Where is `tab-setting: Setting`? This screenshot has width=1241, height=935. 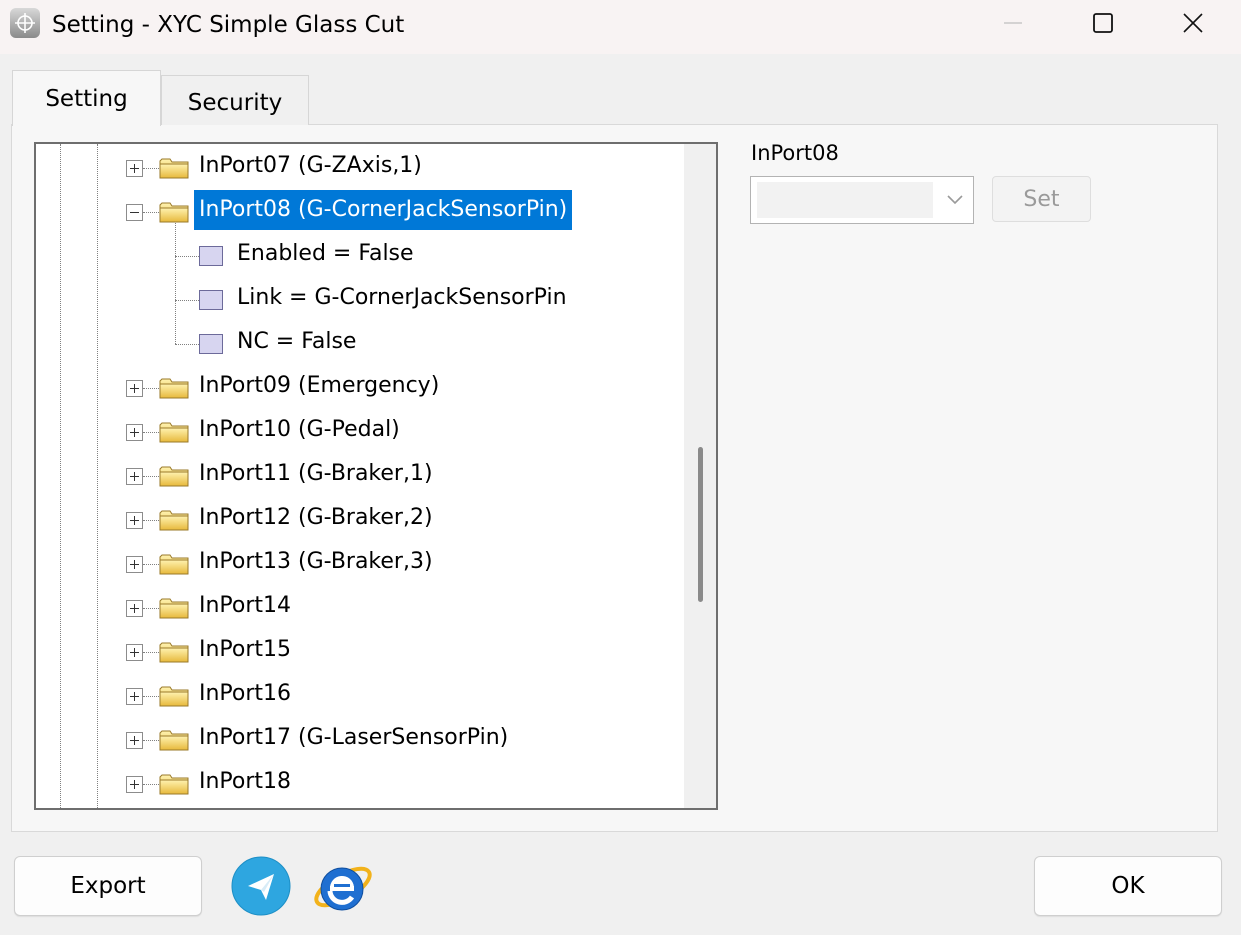
tab-setting: Setting is located at coordinates (86, 98).